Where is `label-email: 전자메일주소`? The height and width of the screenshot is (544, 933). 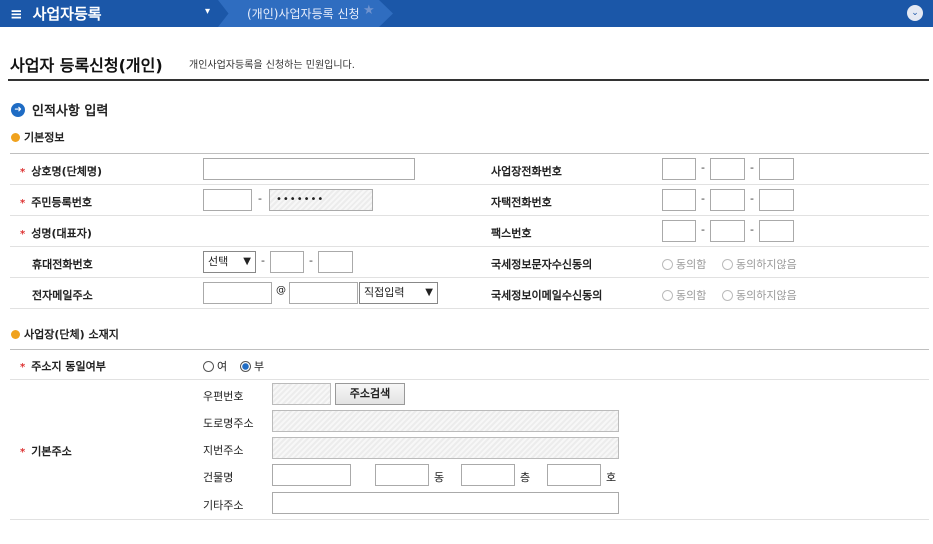
label-email: 전자메일주소 is located at coordinates (62, 295).